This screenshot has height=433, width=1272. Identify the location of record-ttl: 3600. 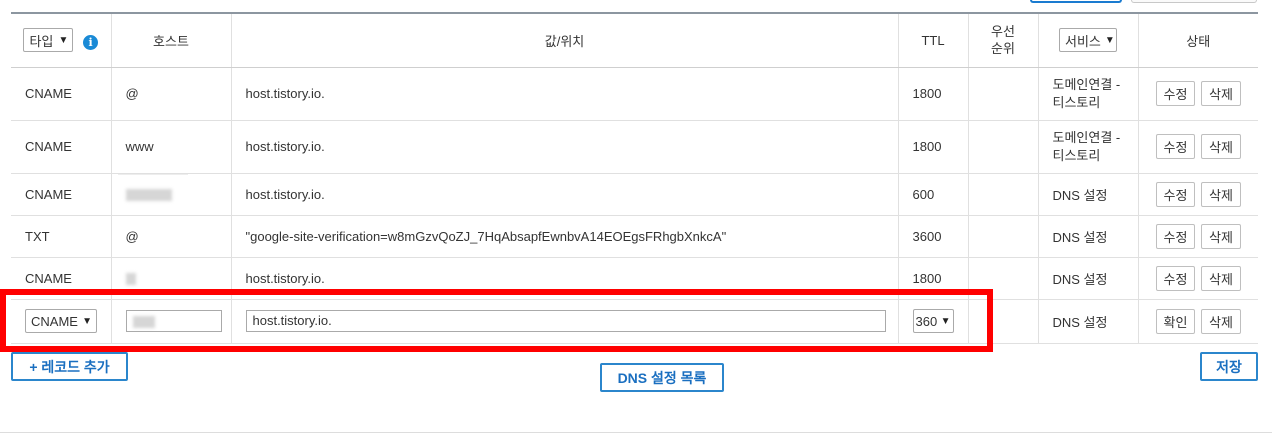
(932, 236).